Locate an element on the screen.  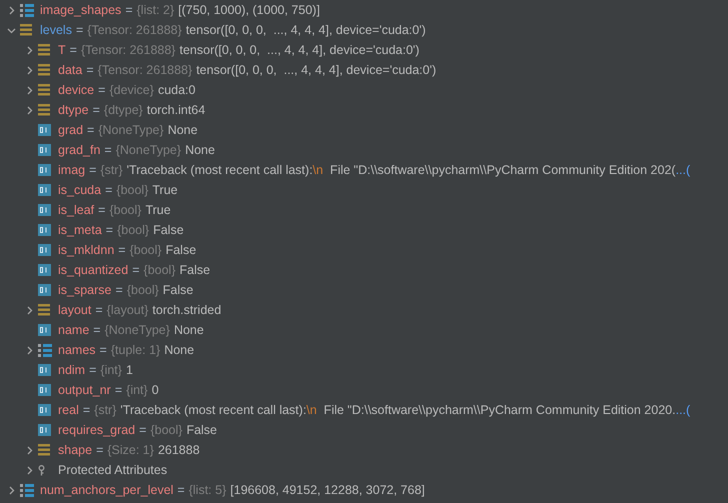
variable-value: cuda:0 is located at coordinates (177, 90).